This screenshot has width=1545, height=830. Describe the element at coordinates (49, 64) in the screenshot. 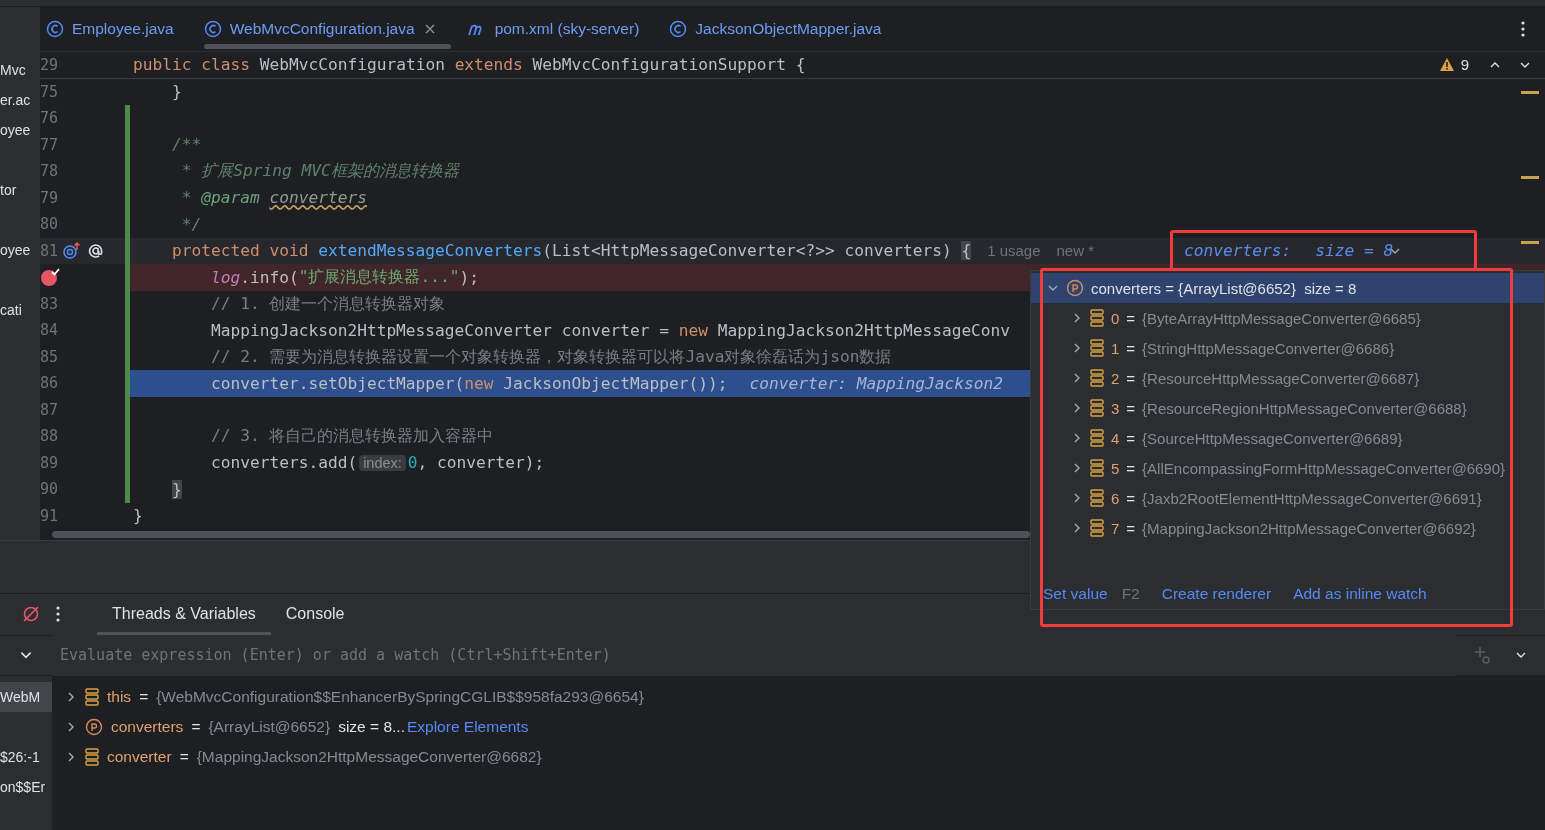

I see `line-number: 29` at that location.